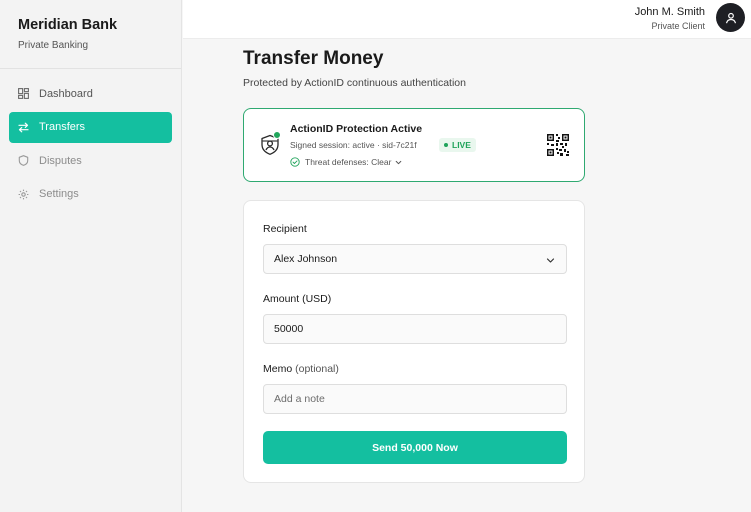  Describe the element at coordinates (62, 127) in the screenshot. I see `sidebar-item-label: Transfers` at that location.